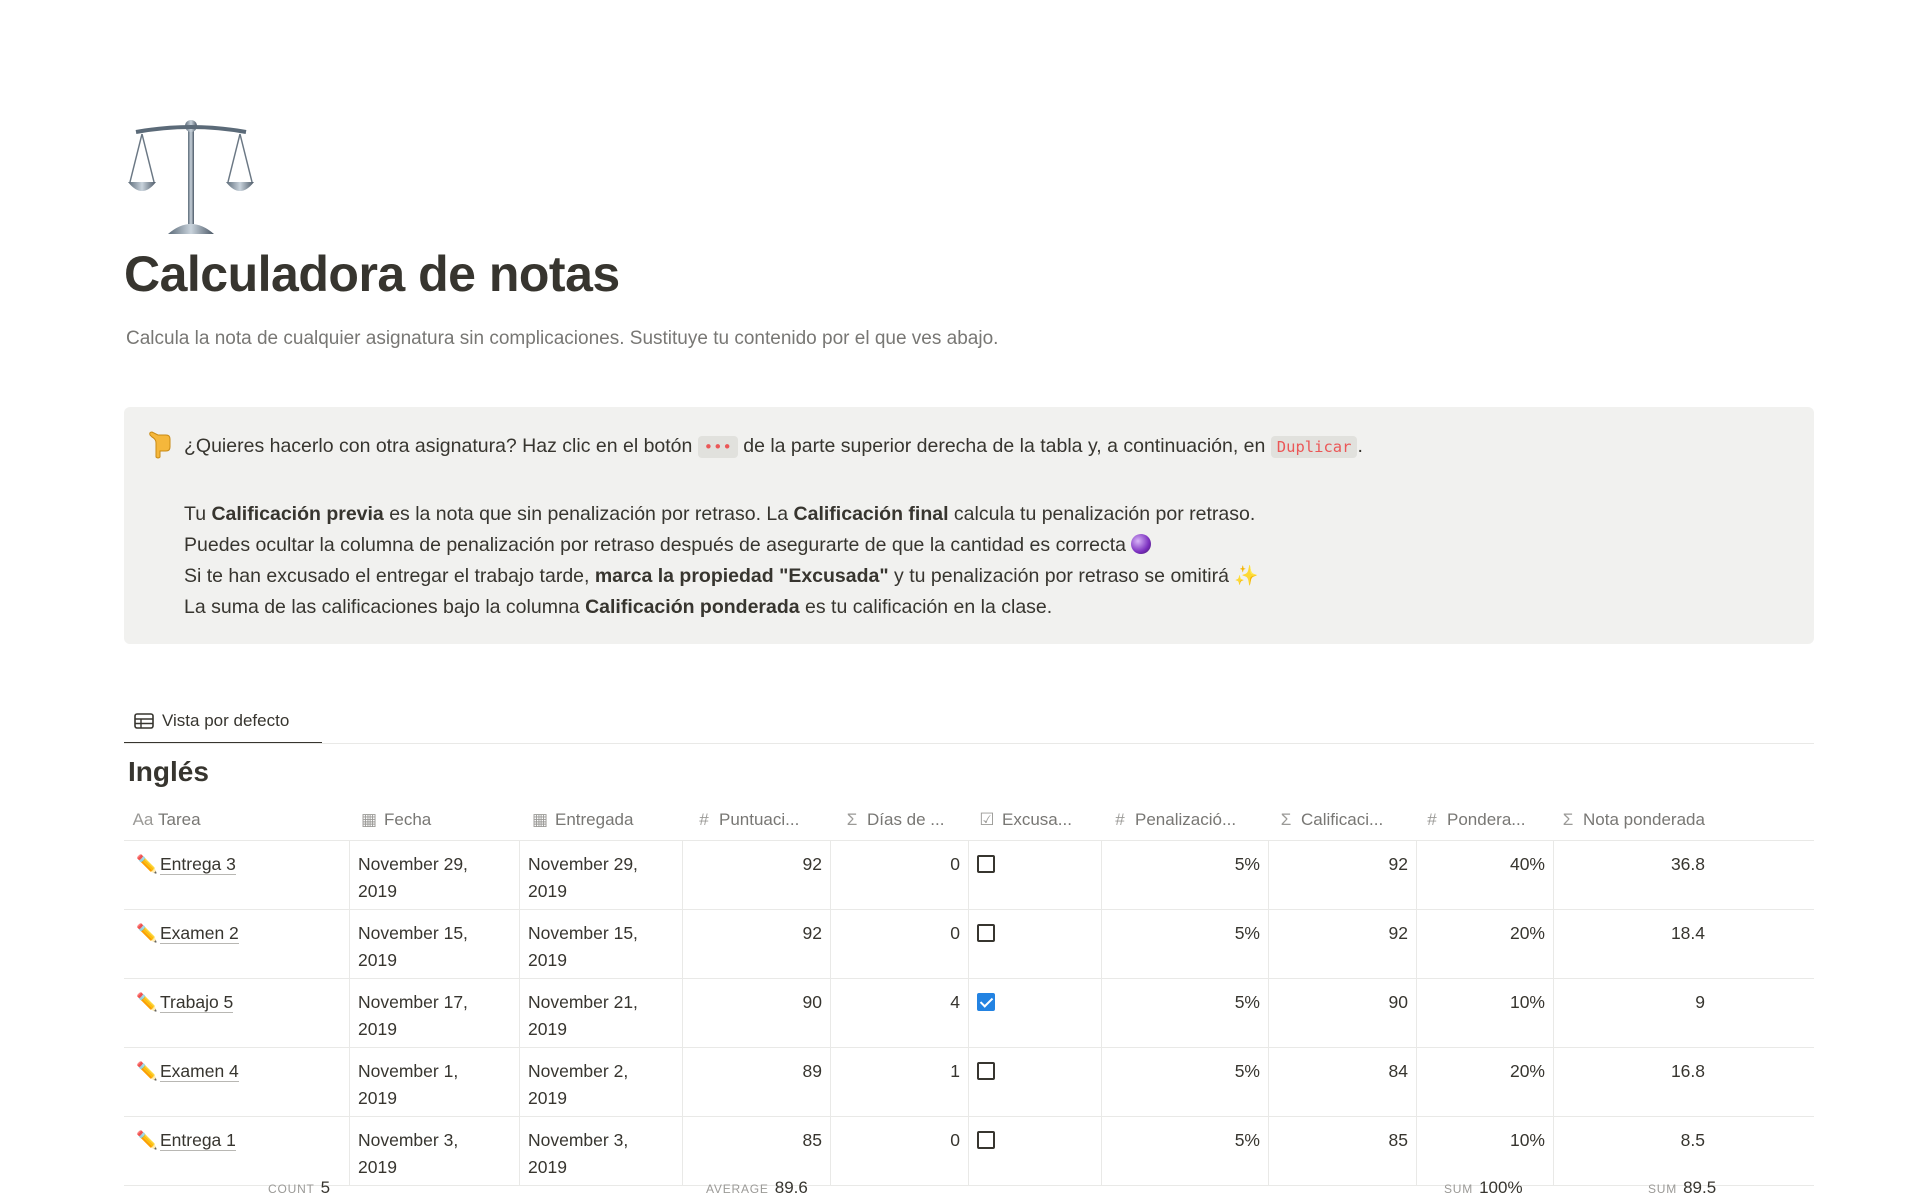 The width and height of the screenshot is (1920, 1199). Describe the element at coordinates (1484, 1013) in the screenshot. I see `cell-ponderacion: 10%` at that location.